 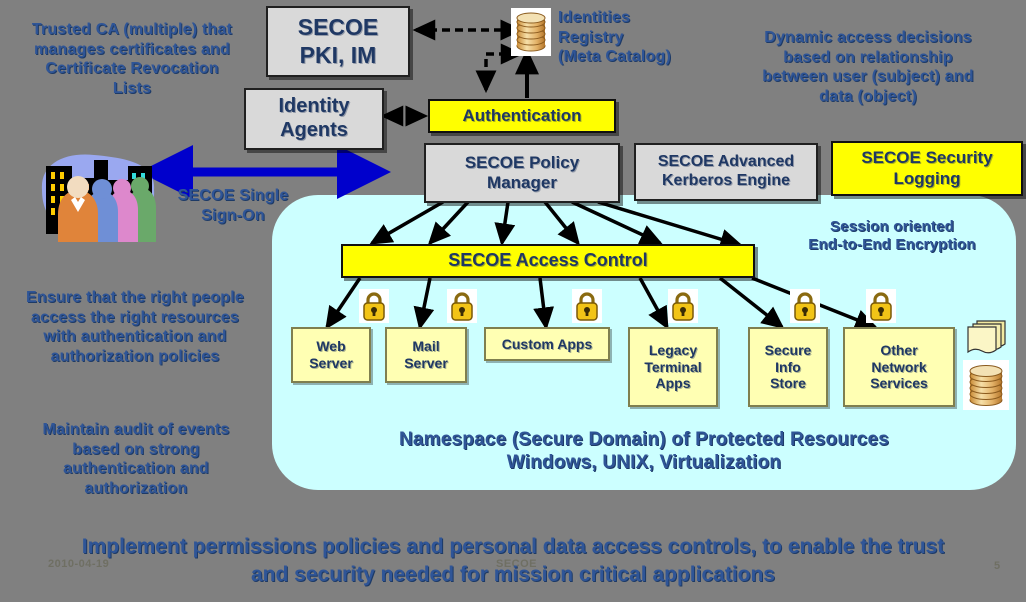 What do you see at coordinates (892, 236) in the screenshot?
I see `caption-session-encryption: Session oriented End-to-End Encryption` at bounding box center [892, 236].